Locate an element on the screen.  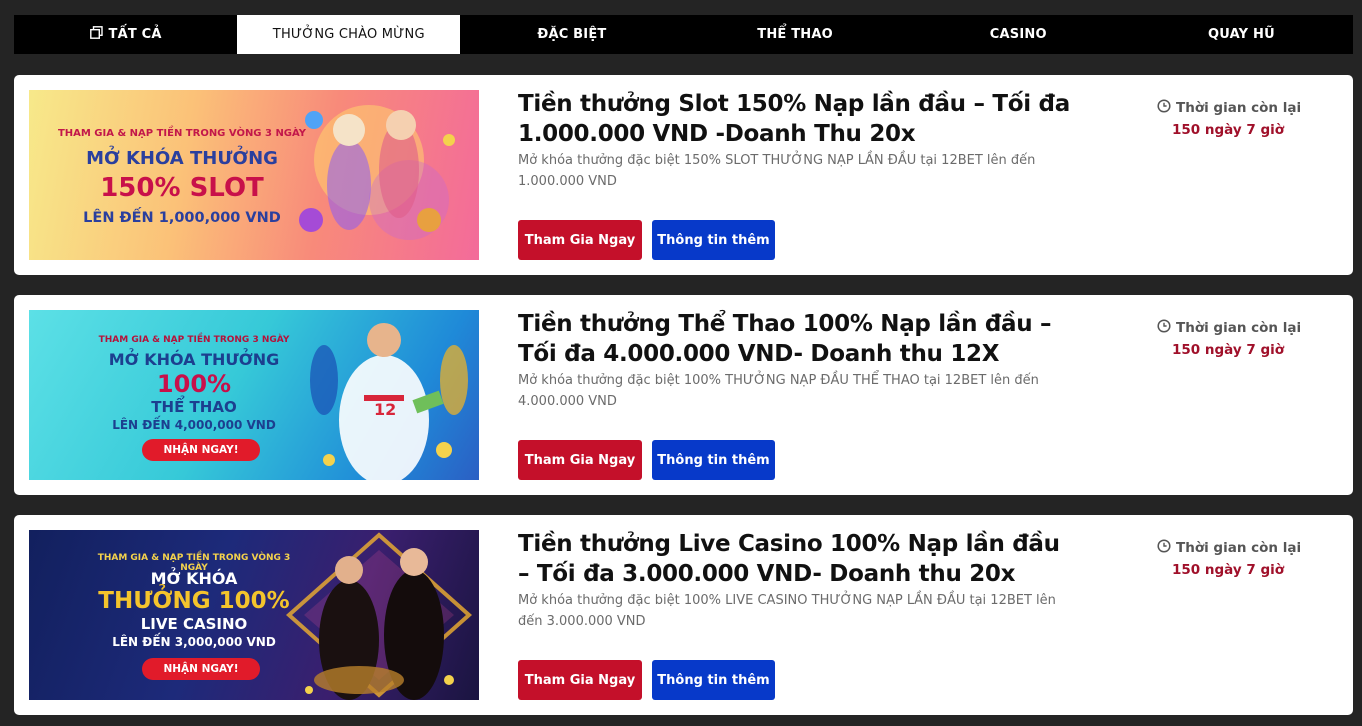
tab-label: QUAY HŨ is located at coordinates (1241, 34).